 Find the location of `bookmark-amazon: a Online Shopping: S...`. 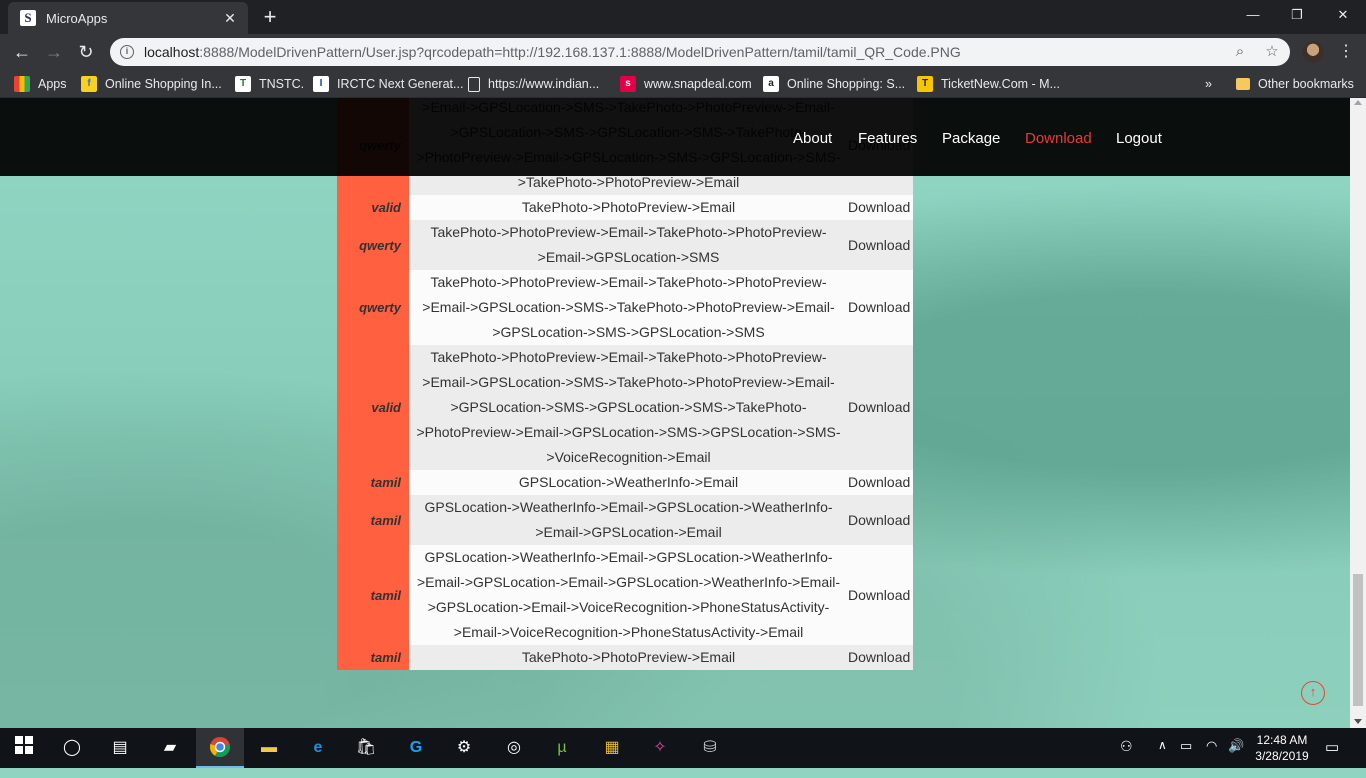

bookmark-amazon: a Online Shopping: S... is located at coordinates (834, 84).